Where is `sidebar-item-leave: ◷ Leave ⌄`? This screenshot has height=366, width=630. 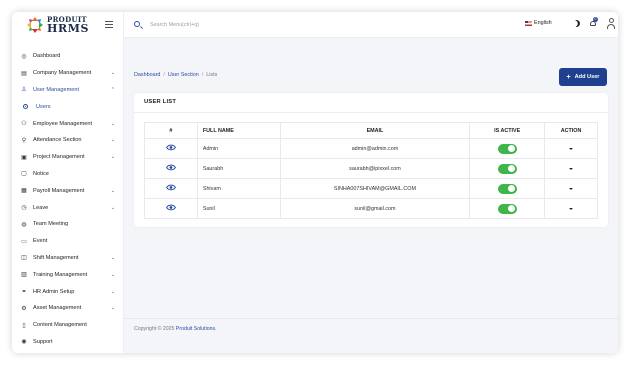 sidebar-item-leave: ◷ Leave ⌄ is located at coordinates (68, 207).